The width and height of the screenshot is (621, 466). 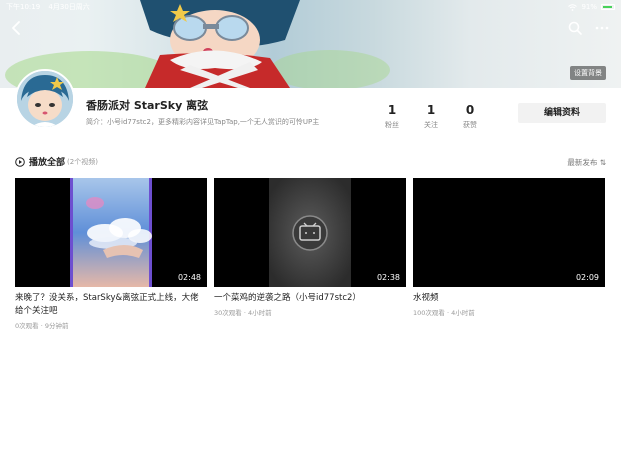 I want to click on video-title: 一个菜鸡的逆袭之路（小号id77stc2）, so click(x=310, y=298).